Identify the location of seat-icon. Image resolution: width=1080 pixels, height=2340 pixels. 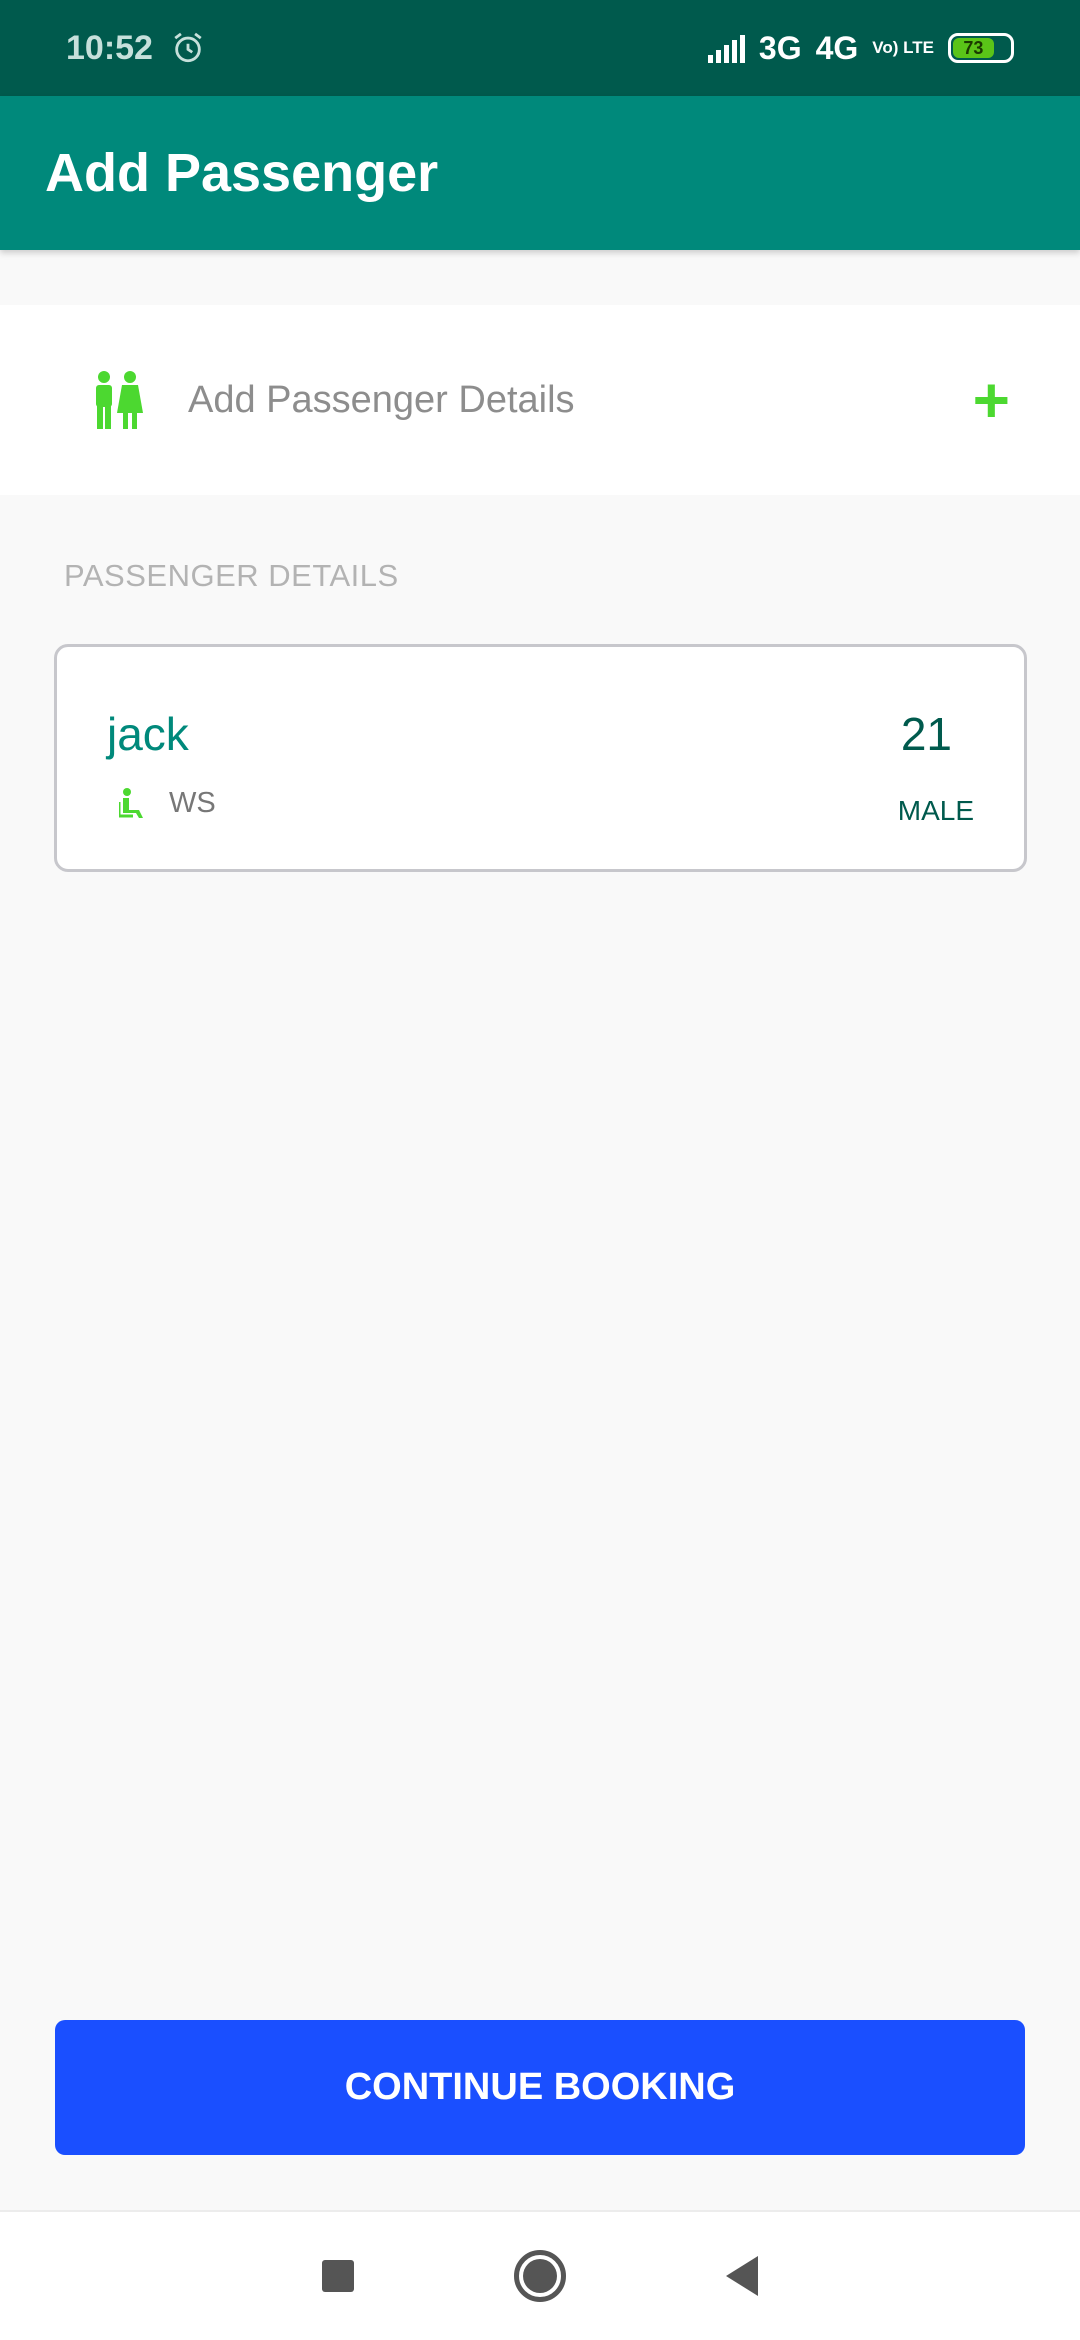
(131, 802).